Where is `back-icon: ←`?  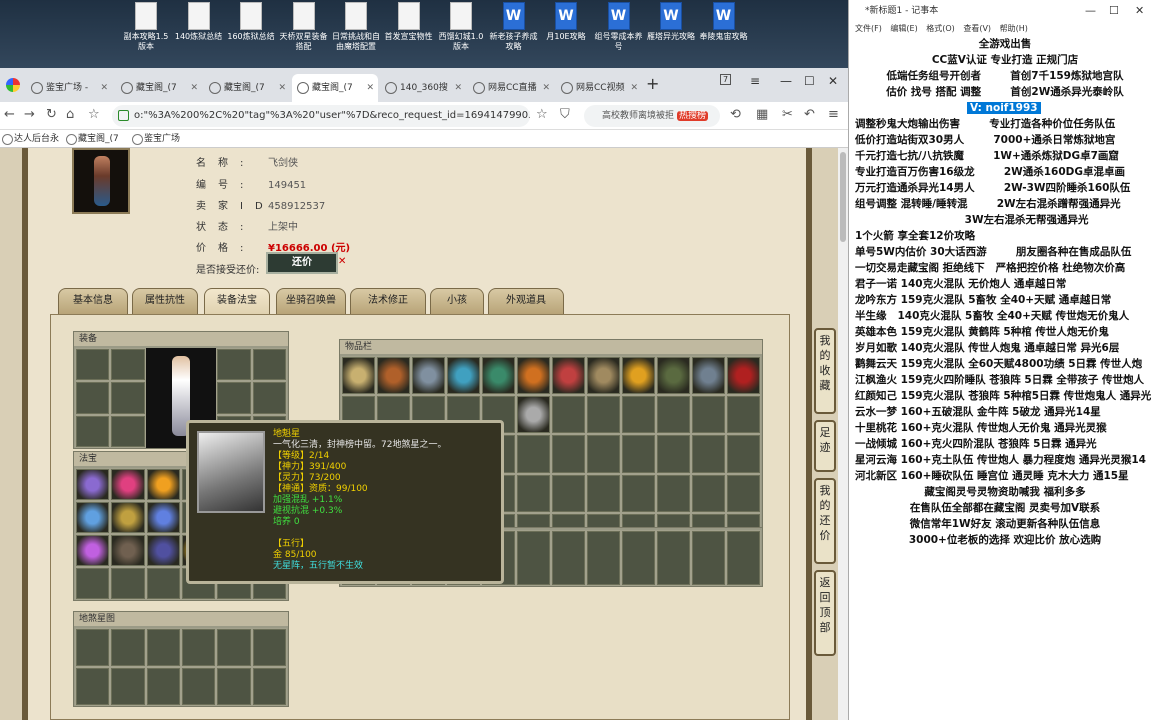
back-icon: ← is located at coordinates (9, 114).